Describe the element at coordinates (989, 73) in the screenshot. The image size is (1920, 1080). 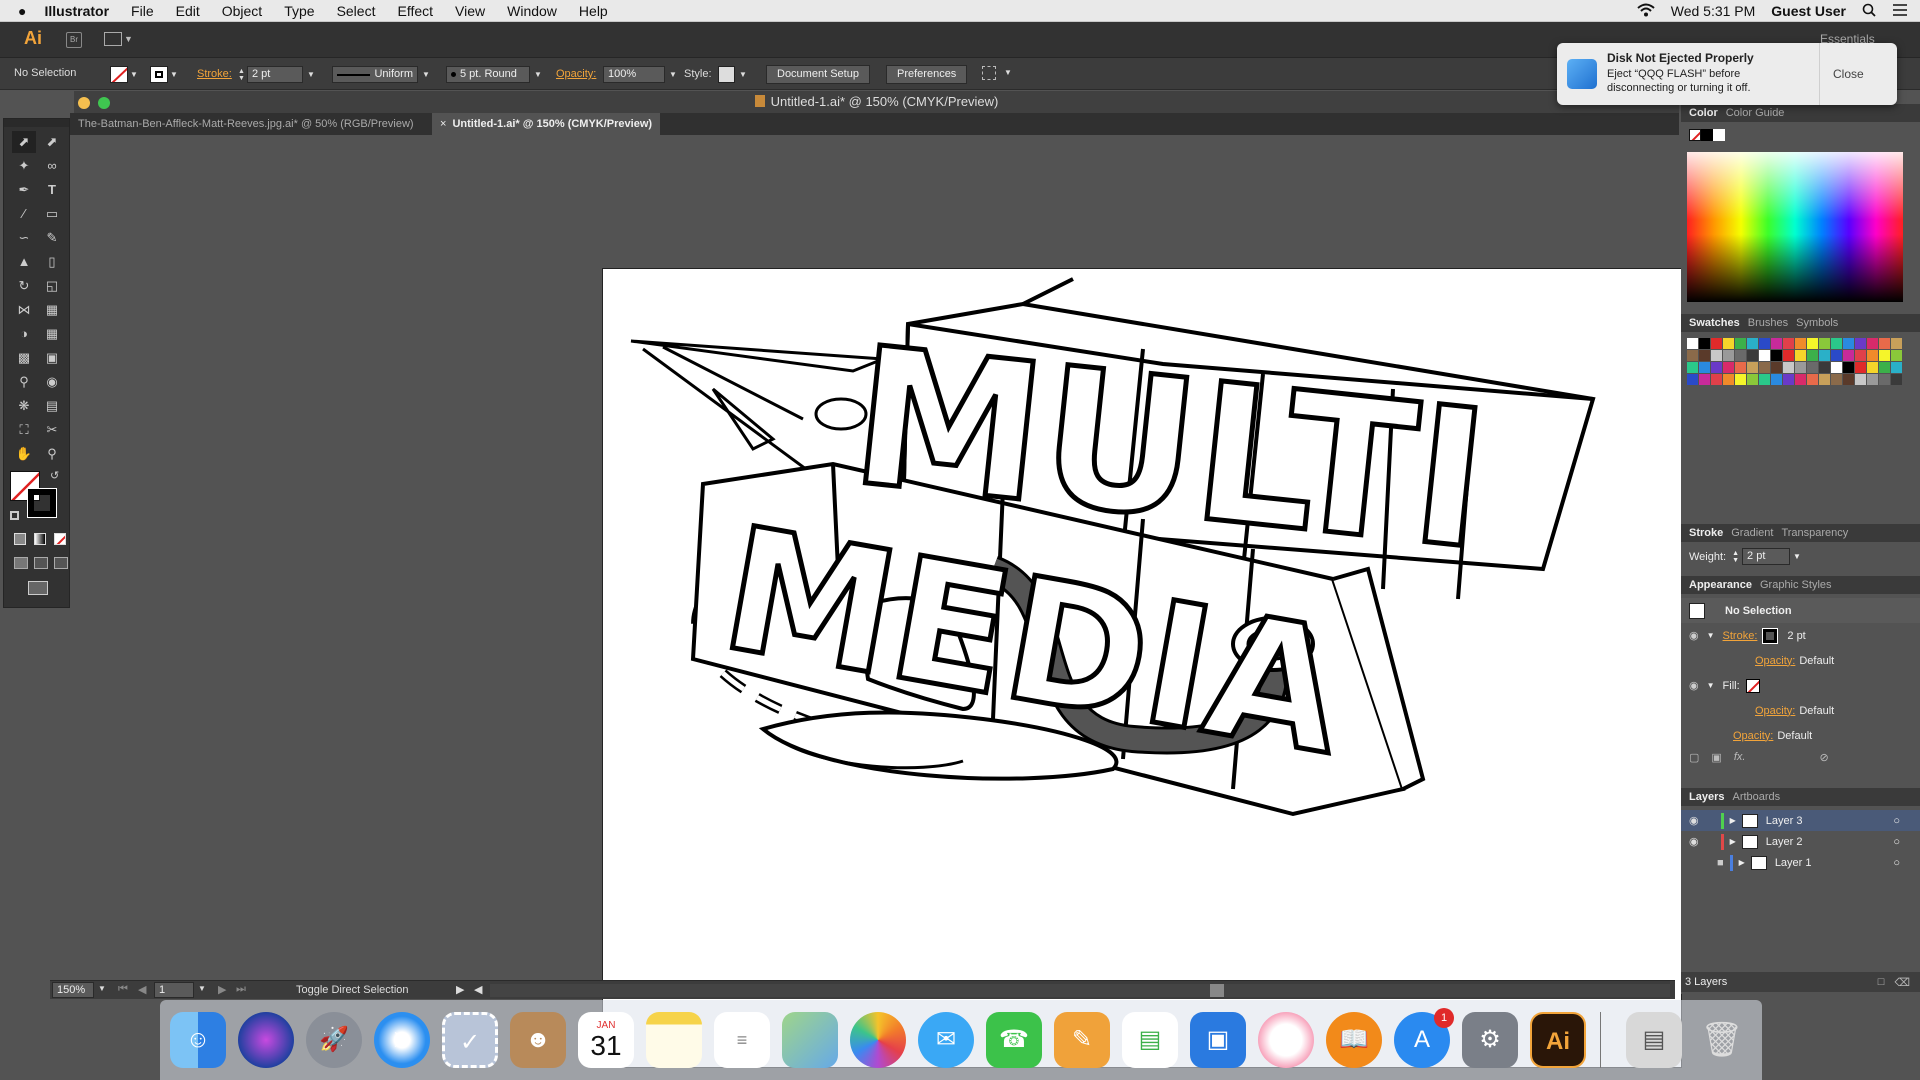
I see `arrange-icon` at that location.